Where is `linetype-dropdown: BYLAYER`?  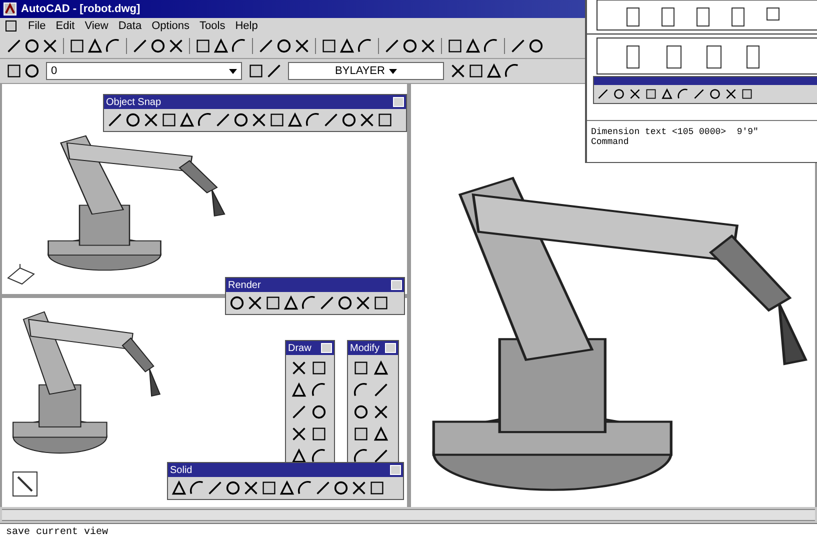 linetype-dropdown: BYLAYER is located at coordinates (366, 71).